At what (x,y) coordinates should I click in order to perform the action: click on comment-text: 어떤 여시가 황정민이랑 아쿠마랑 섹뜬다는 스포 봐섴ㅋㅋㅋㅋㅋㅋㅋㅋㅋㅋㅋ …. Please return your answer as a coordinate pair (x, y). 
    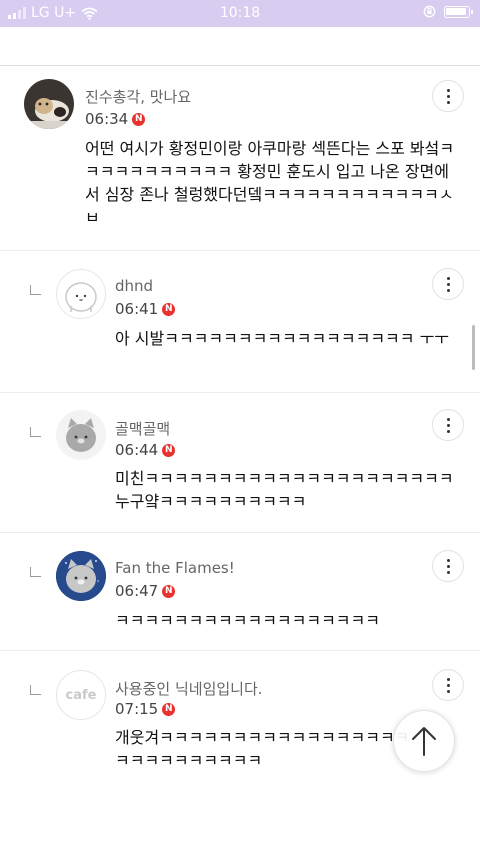
    Looking at the image, I should click on (270, 183).